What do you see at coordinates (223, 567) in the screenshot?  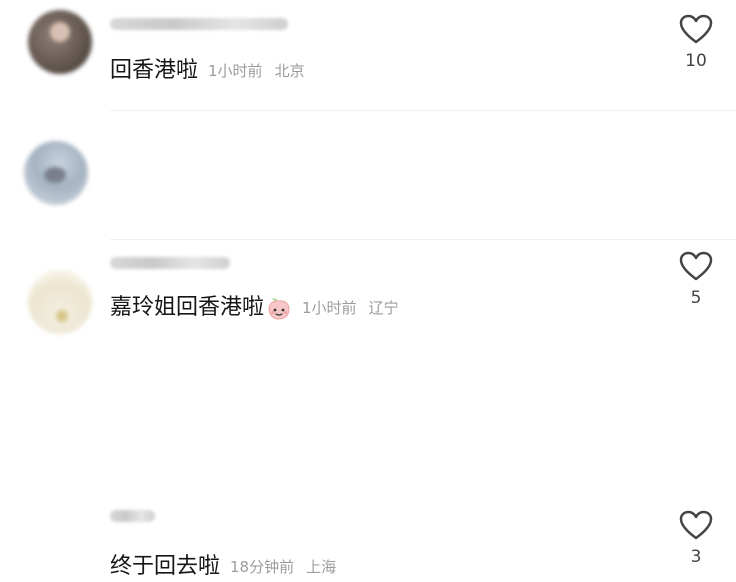 I see `comment-body-row: 终于回去啦 18分钟前 上海` at bounding box center [223, 567].